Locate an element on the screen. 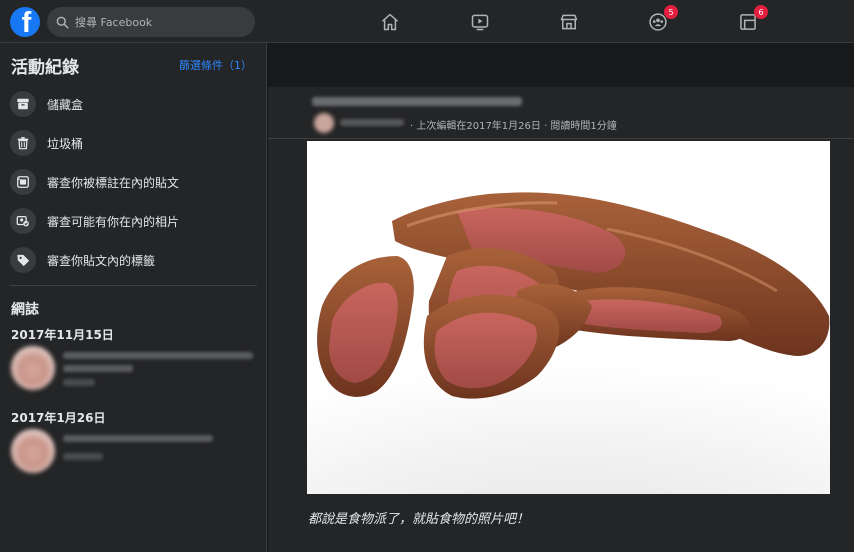 This screenshot has height=552, width=854. tagged-posts-icon is located at coordinates (23, 182).